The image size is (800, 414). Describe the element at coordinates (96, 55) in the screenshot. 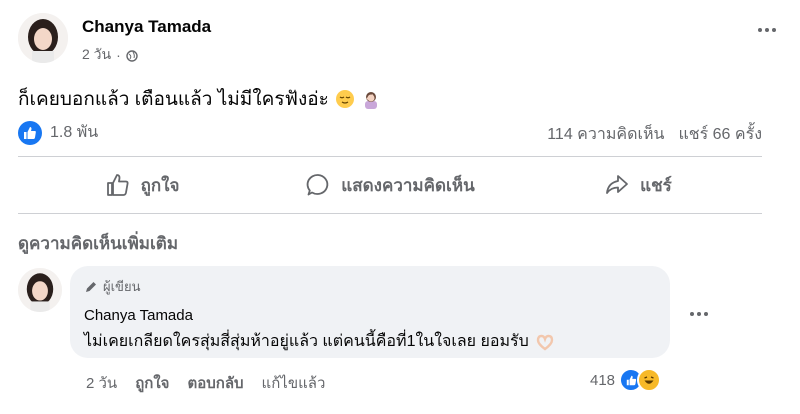

I see `post-time: 2 วัน` at that location.